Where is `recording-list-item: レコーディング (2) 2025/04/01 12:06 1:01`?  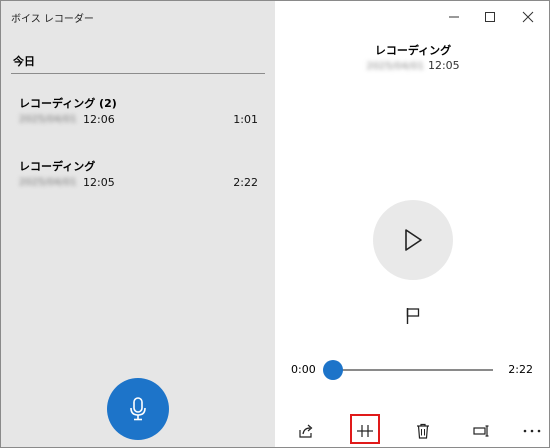
recording-list-item: レコーディング (2) 2025/04/01 12:06 1:01 is located at coordinates (138, 121).